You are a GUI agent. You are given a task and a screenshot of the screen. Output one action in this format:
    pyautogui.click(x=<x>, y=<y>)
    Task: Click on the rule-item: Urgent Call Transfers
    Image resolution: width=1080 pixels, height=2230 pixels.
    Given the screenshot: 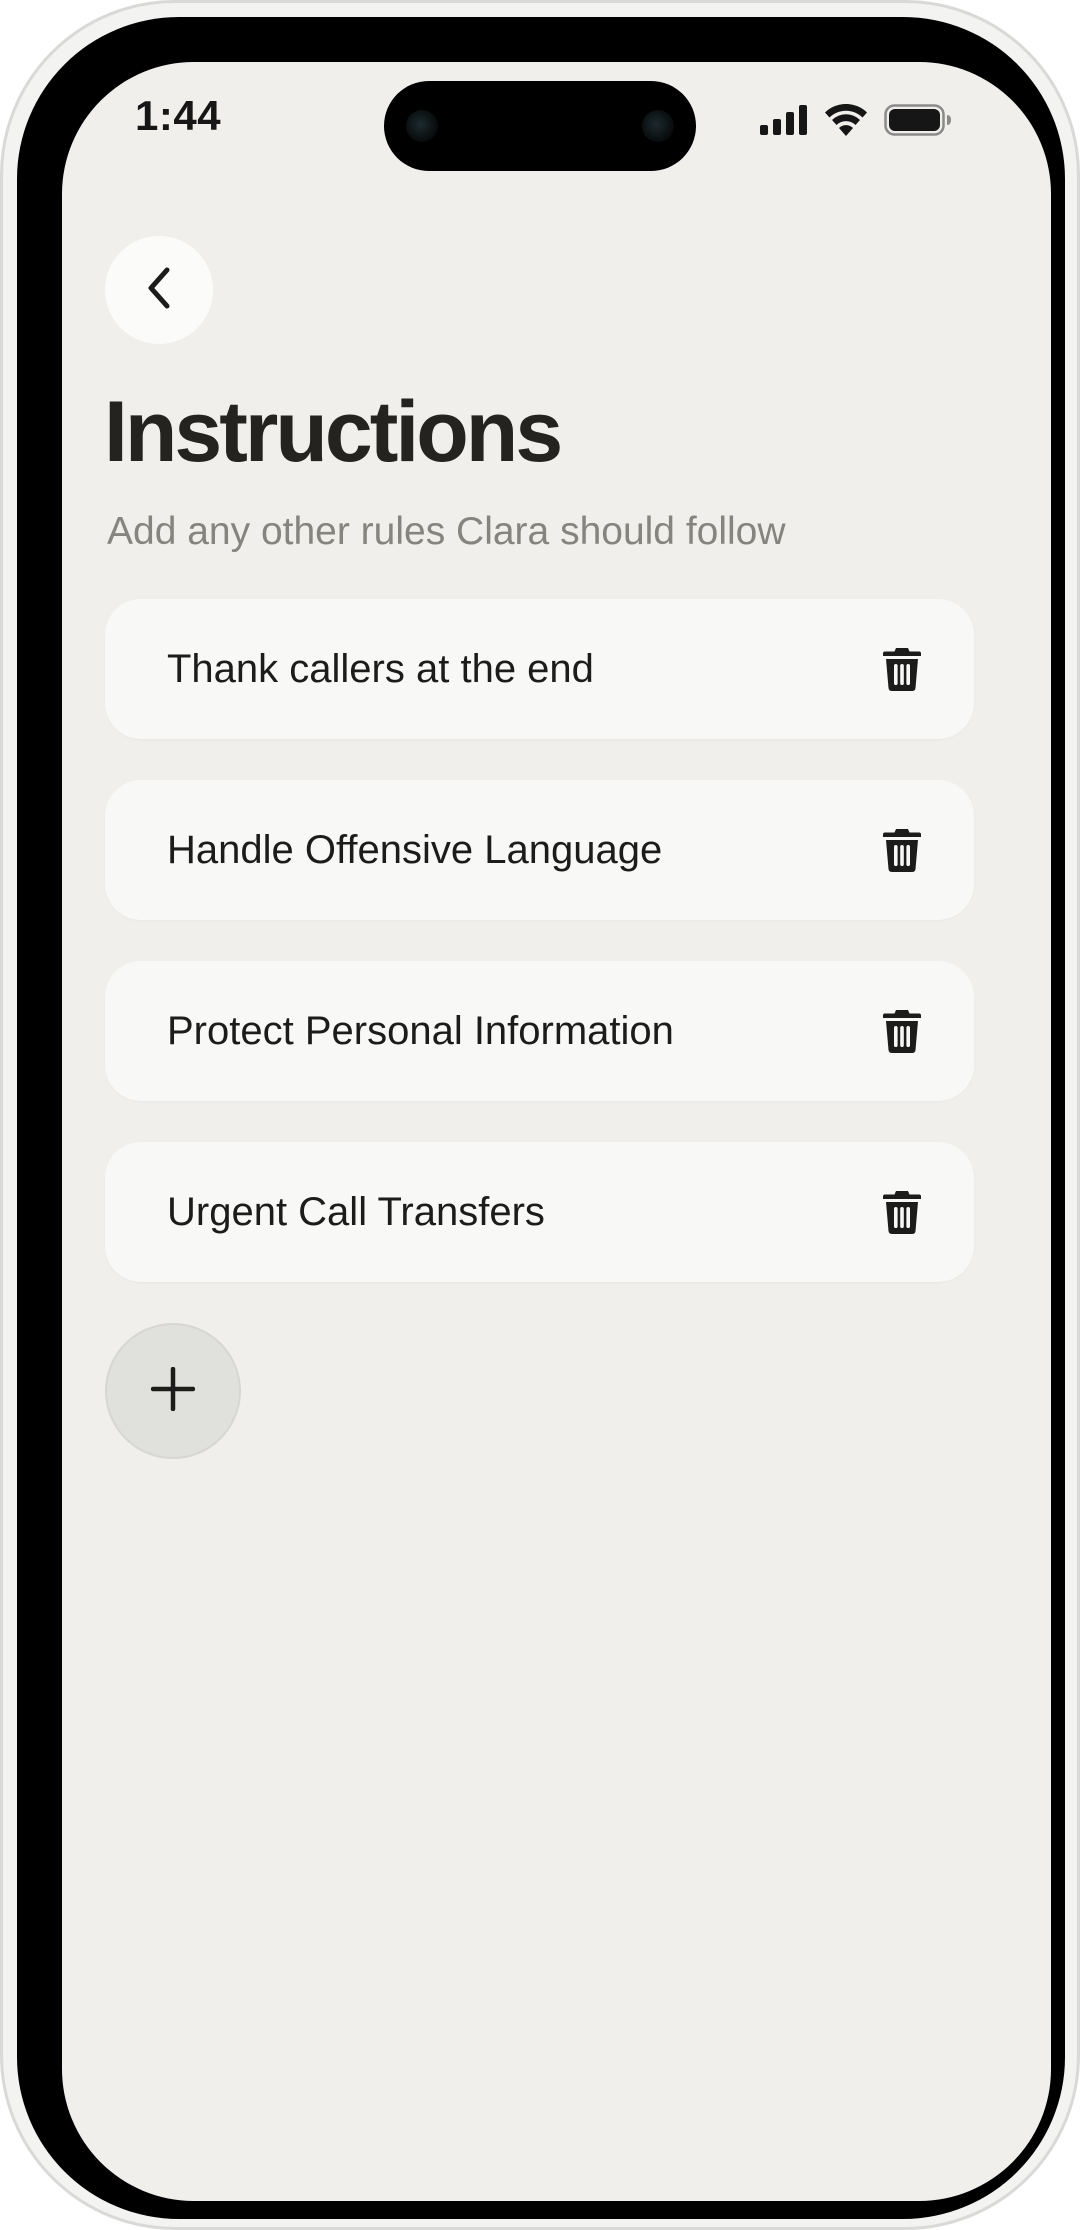 What is the action you would take?
    pyautogui.click(x=539, y=1212)
    